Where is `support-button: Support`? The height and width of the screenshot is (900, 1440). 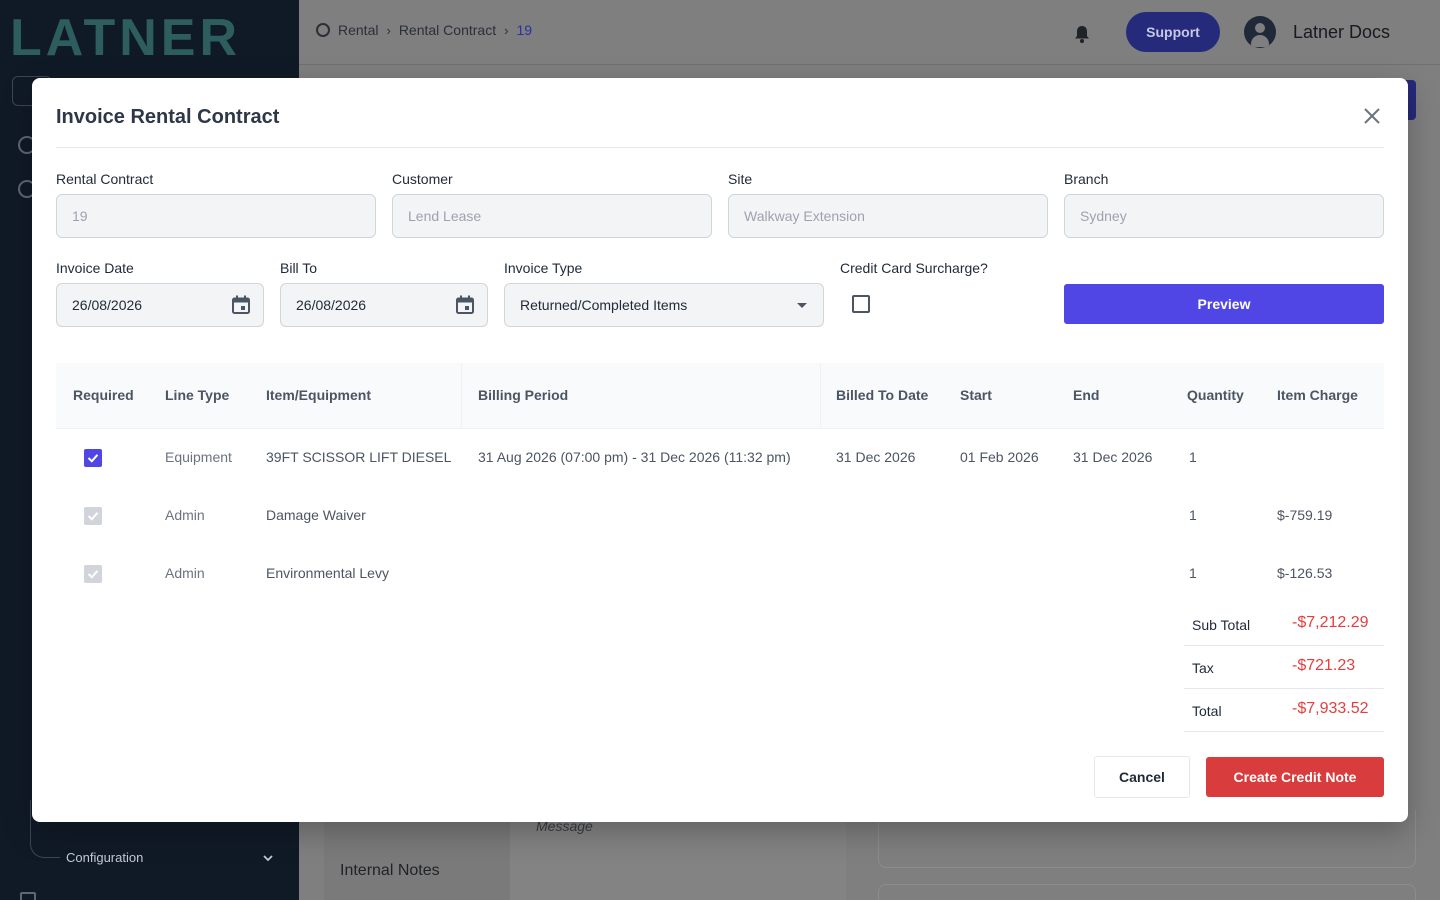
support-button: Support is located at coordinates (1173, 32).